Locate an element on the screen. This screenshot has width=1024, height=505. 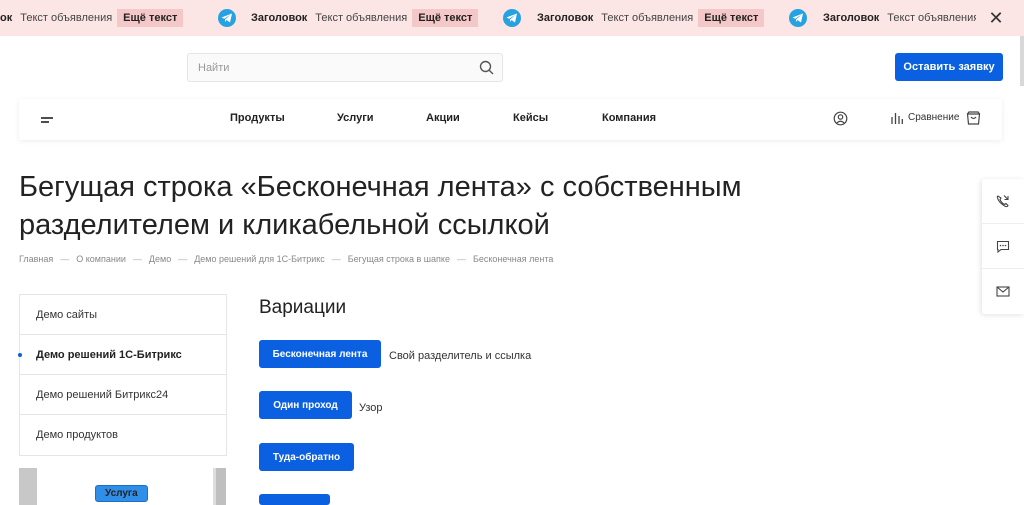
breadcrumb-link: О компании is located at coordinates (101, 259).